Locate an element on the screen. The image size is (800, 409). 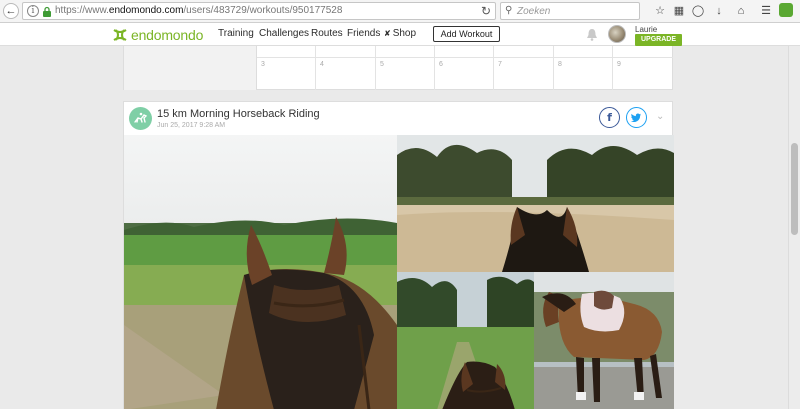
workout-title: 15 km Morning Horseback Riding is located at coordinates (238, 114).